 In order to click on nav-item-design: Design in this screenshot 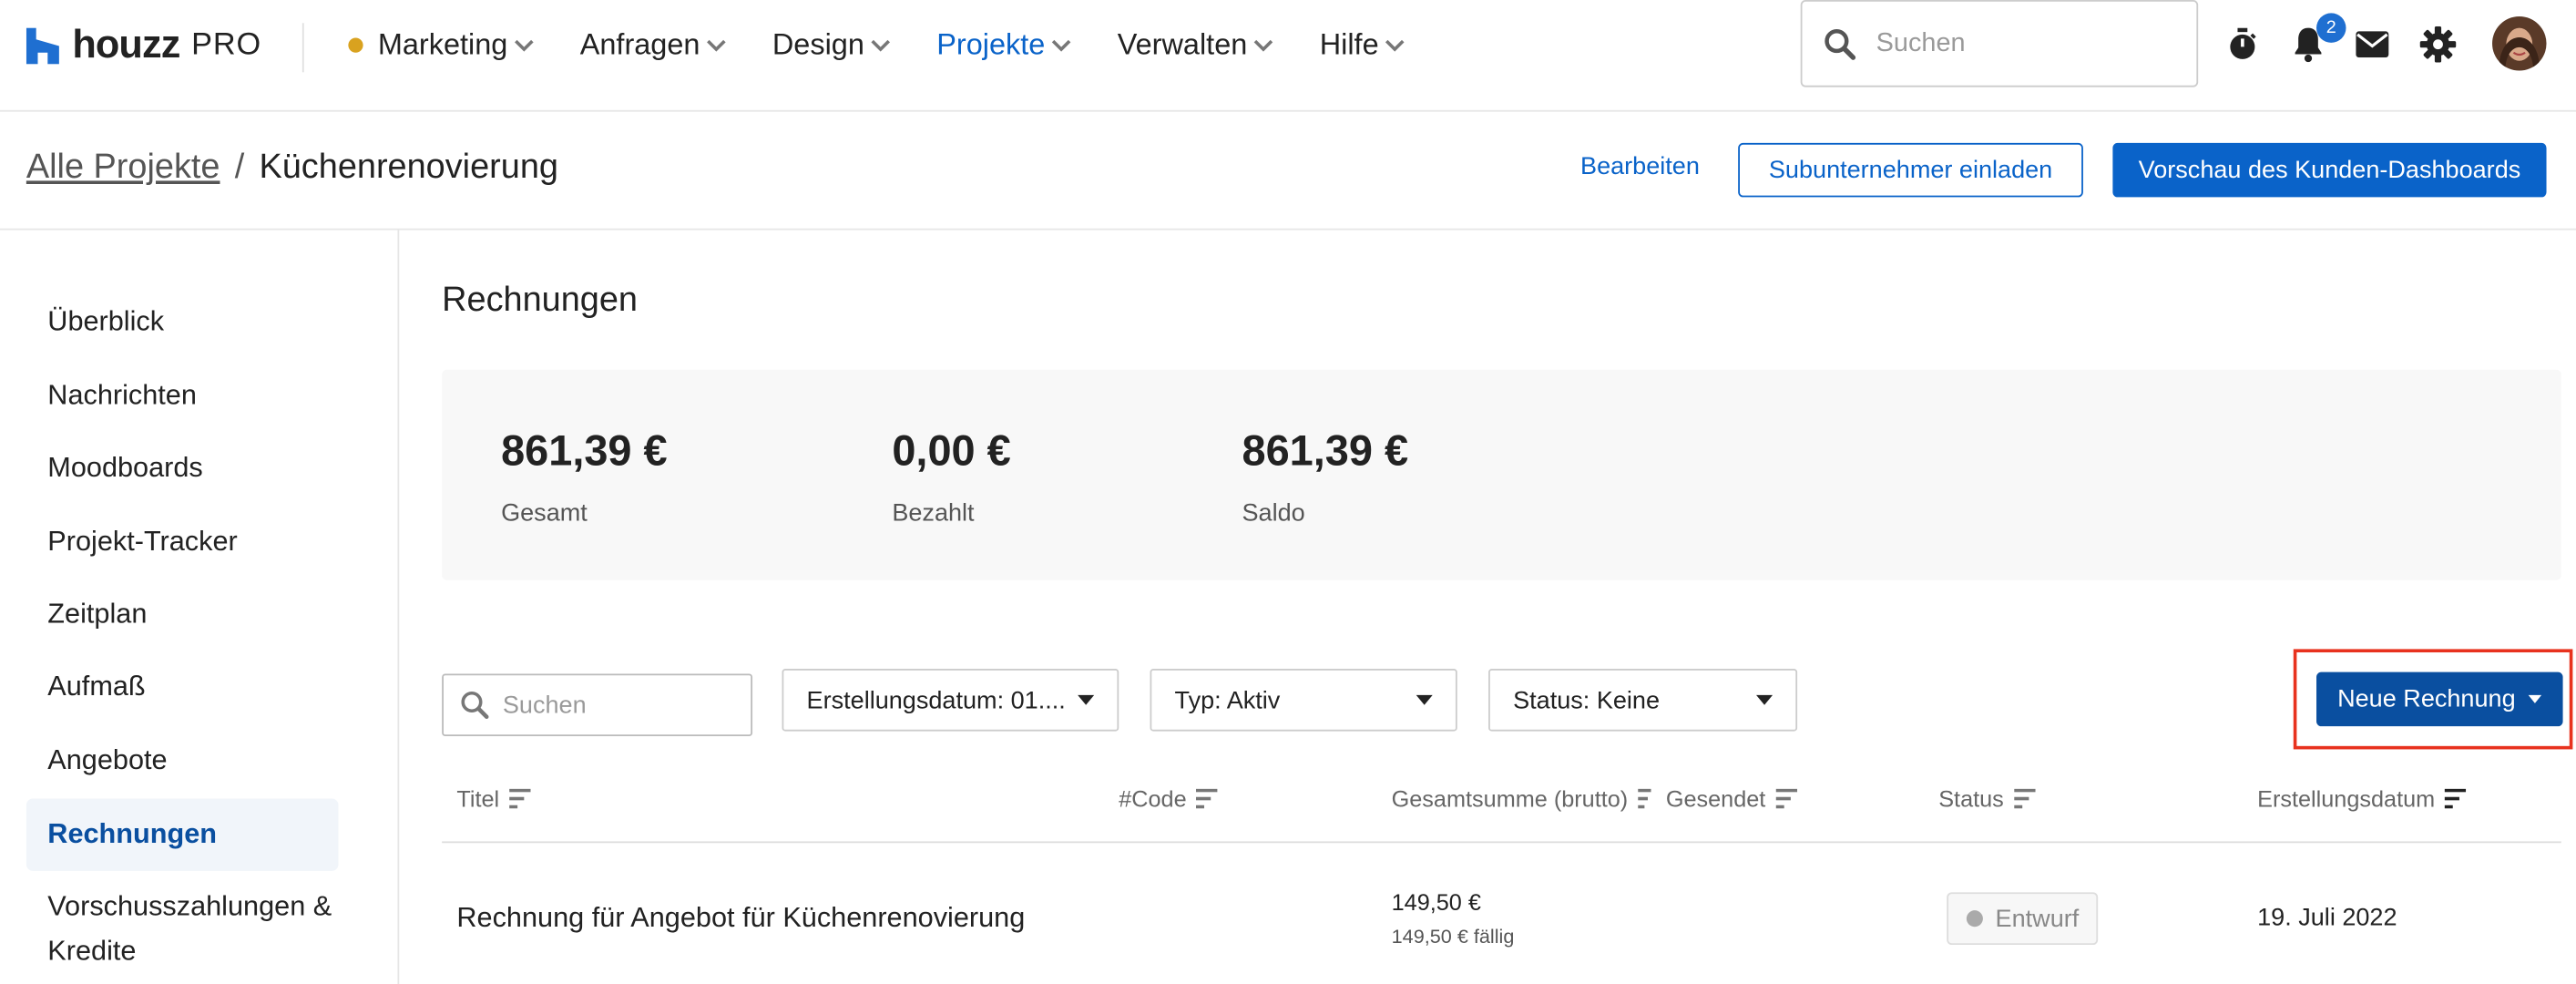, I will do `click(832, 46)`.